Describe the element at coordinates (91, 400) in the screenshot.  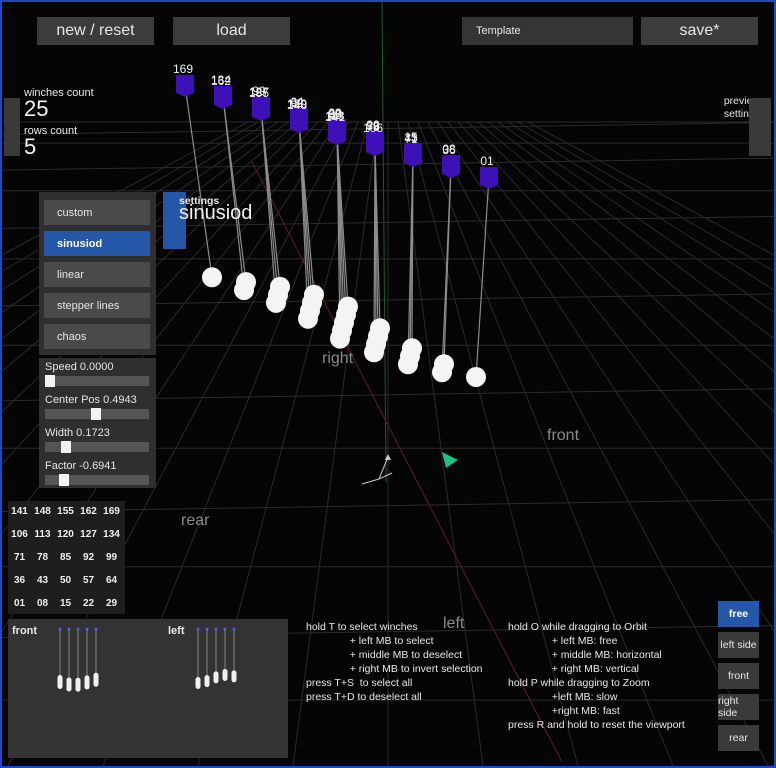
I see `slider-label-1: Center Pos 0.4943` at that location.